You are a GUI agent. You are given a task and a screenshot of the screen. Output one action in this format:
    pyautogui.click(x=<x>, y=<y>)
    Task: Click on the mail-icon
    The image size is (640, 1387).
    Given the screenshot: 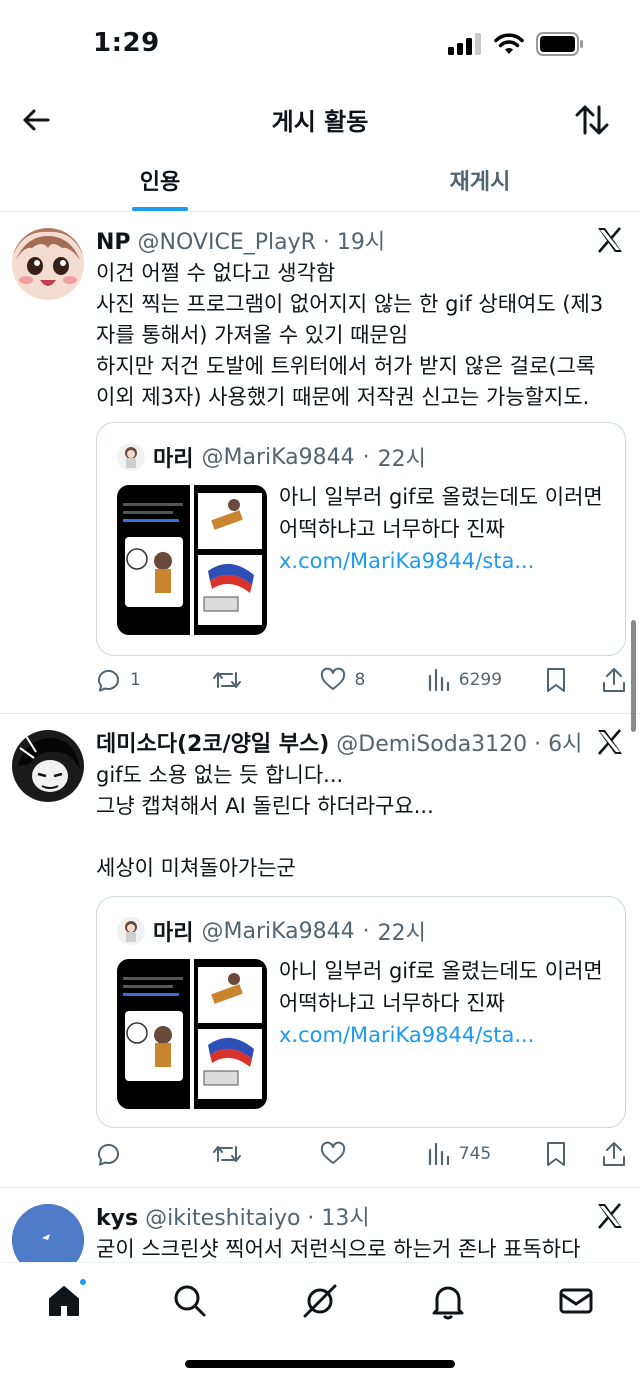 What is the action you would take?
    pyautogui.click(x=576, y=1301)
    